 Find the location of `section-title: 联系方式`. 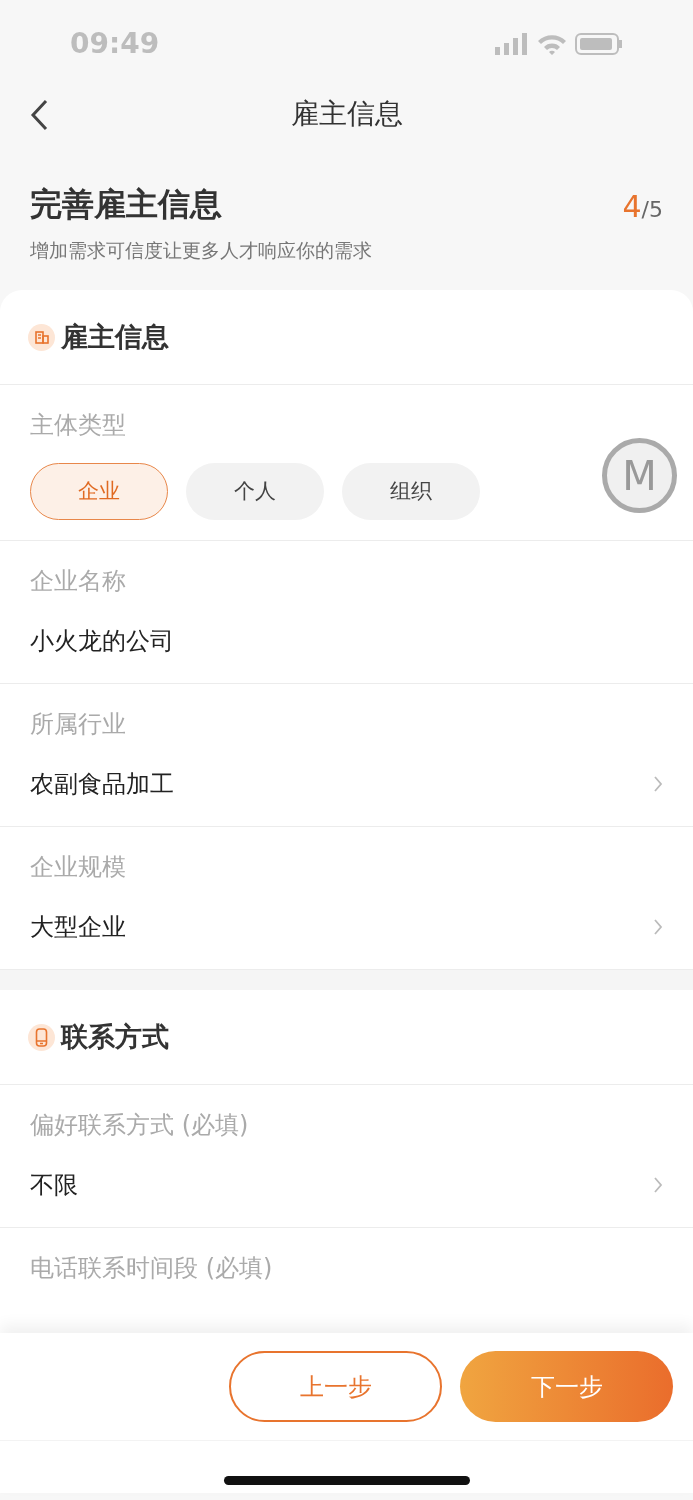

section-title: 联系方式 is located at coordinates (115, 1036).